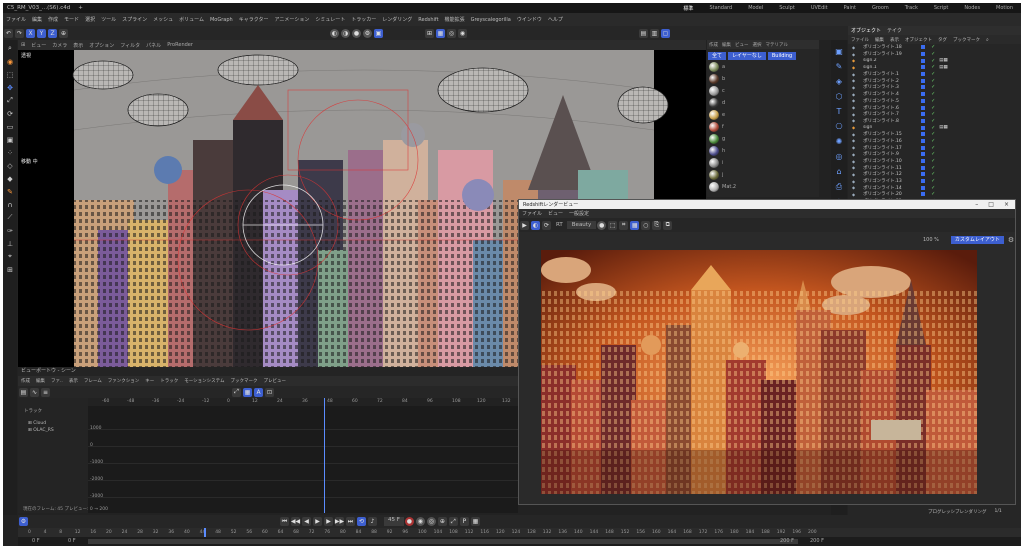 The image size is (1024, 549). I want to click on material-row: a, so click(763, 67).